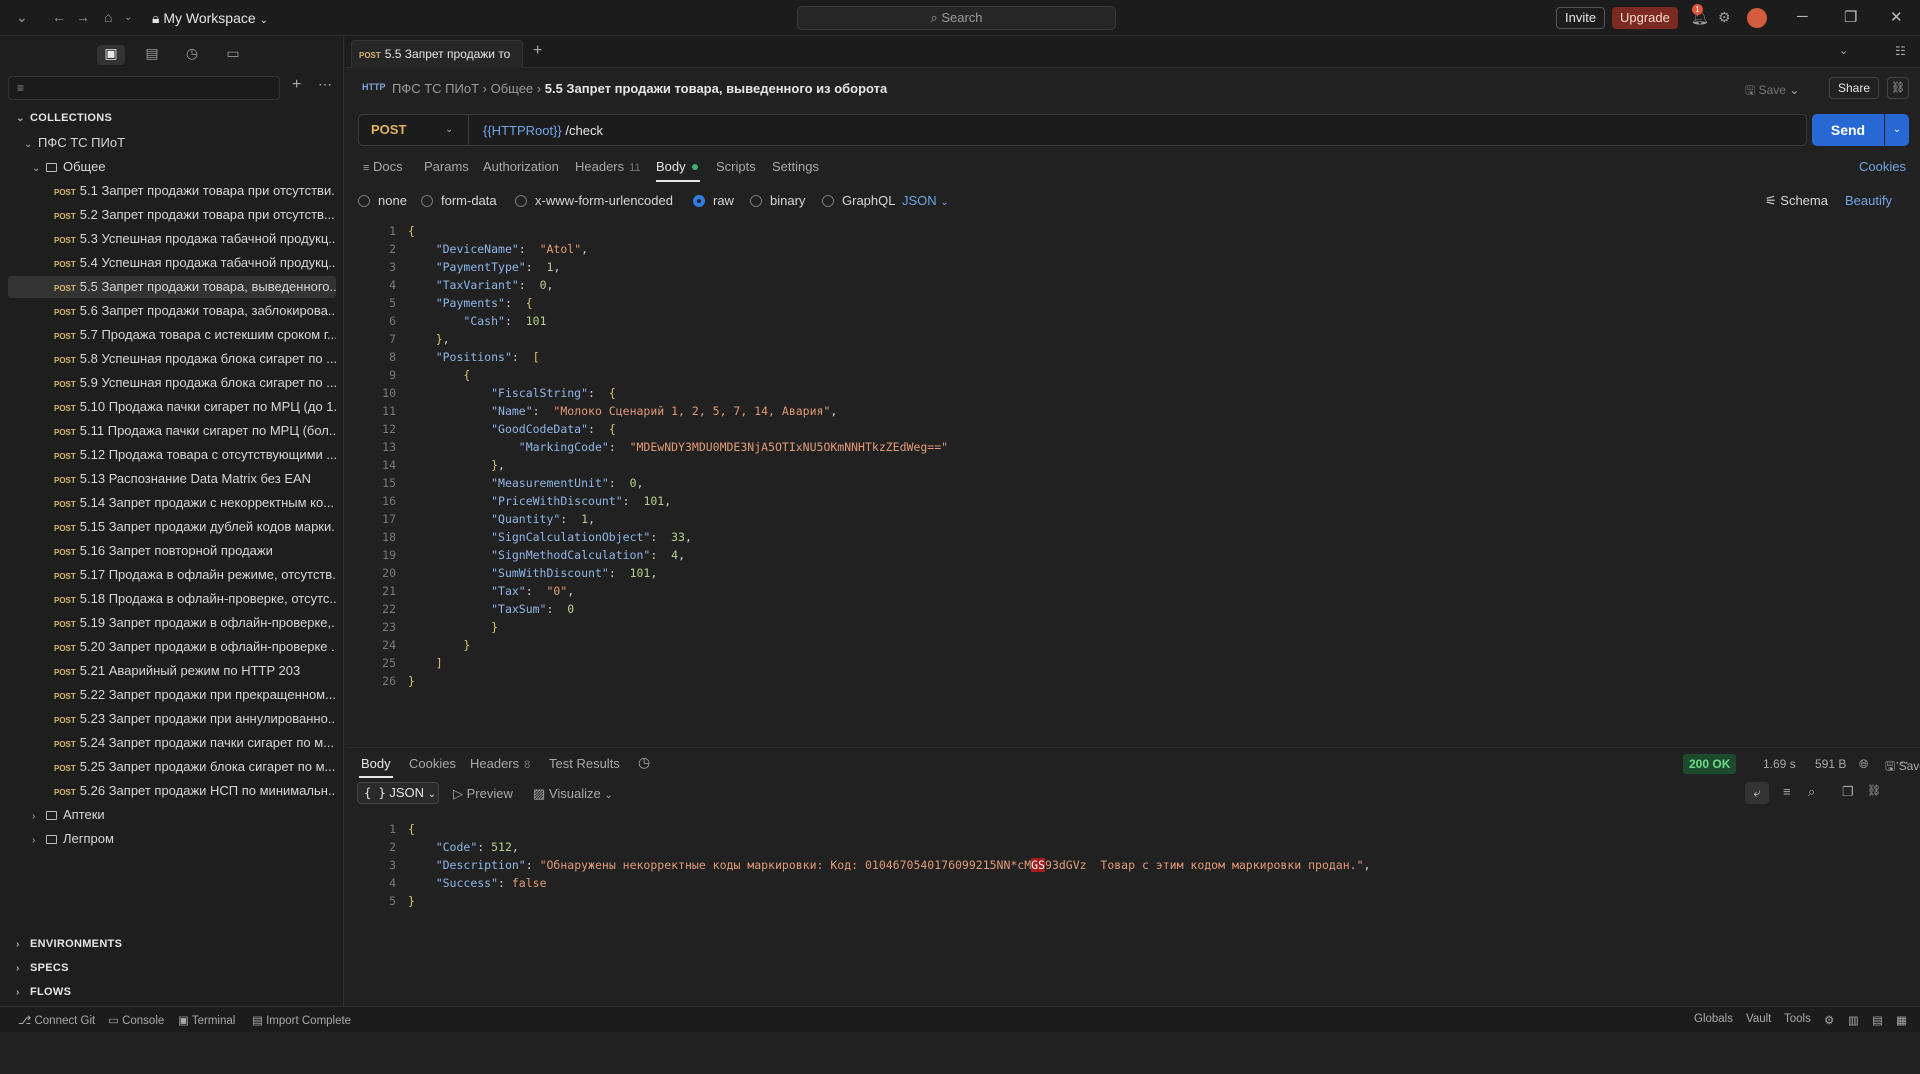 The height and width of the screenshot is (1074, 1920). What do you see at coordinates (172, 551) in the screenshot?
I see `request-item: POST 5.16 Запрет повторной продажи` at bounding box center [172, 551].